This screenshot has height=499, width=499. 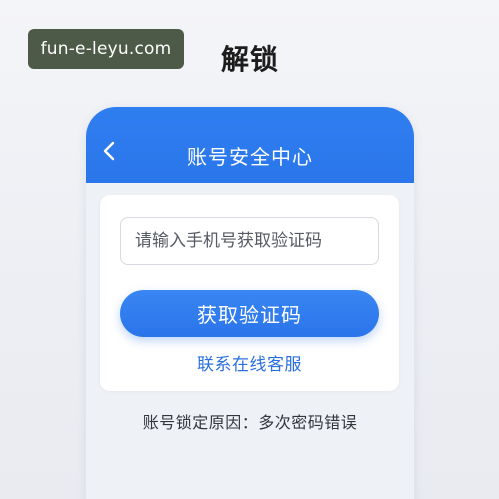 What do you see at coordinates (249, 59) in the screenshot?
I see `page-heading: 解锁` at bounding box center [249, 59].